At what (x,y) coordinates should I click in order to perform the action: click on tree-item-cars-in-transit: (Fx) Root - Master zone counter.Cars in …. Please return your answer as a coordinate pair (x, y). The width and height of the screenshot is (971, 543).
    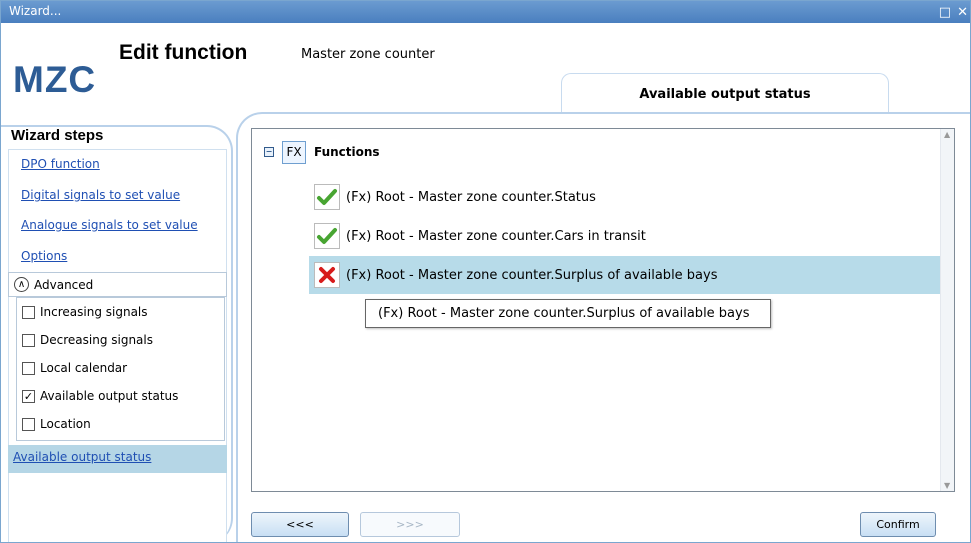
    Looking at the image, I should click on (629, 236).